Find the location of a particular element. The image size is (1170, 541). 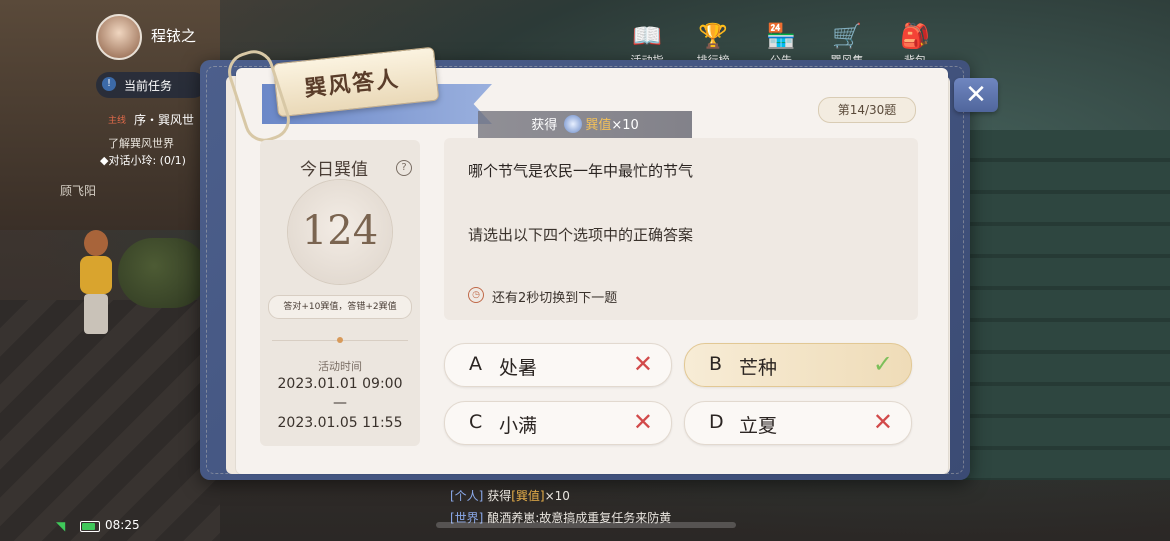

reward-item: 巽值 is located at coordinates (598, 125).